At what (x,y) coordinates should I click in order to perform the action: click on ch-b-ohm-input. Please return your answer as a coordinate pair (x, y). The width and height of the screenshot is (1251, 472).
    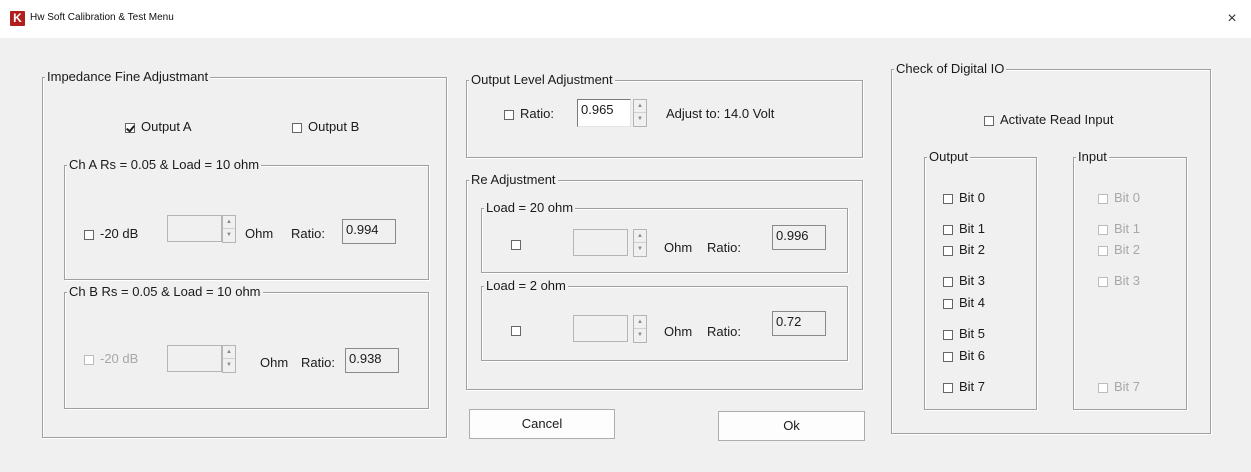
    Looking at the image, I should click on (194, 358).